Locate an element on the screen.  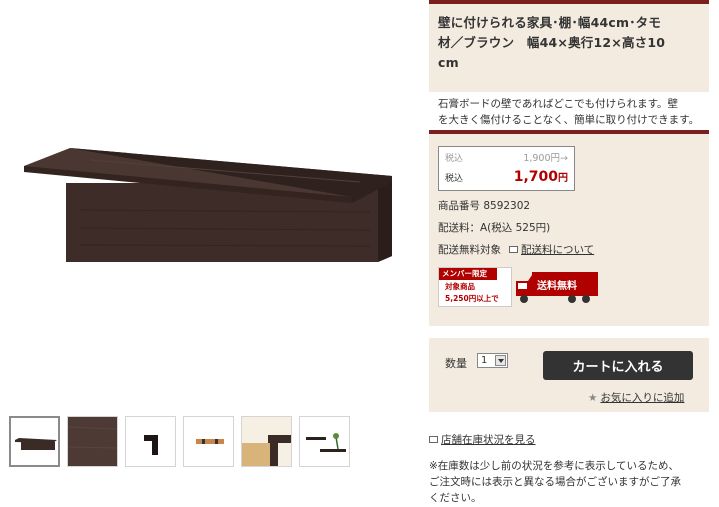
new-price-value: 1,700 is located at coordinates (535, 177).